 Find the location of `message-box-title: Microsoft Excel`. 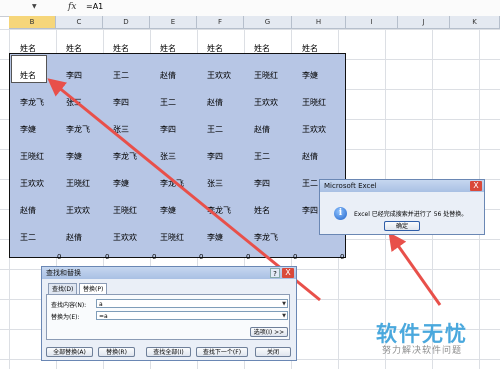

message-box-title: Microsoft Excel is located at coordinates (402, 186).